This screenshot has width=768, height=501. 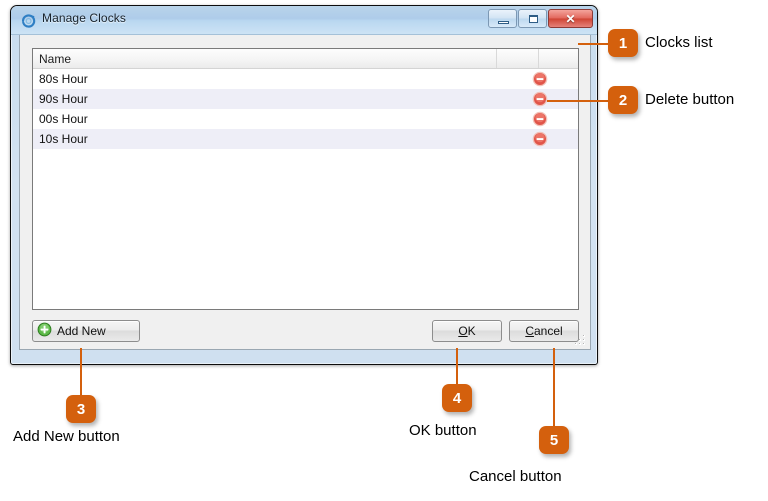 What do you see at coordinates (63, 79) in the screenshot?
I see `clock-name: 80s Hour` at bounding box center [63, 79].